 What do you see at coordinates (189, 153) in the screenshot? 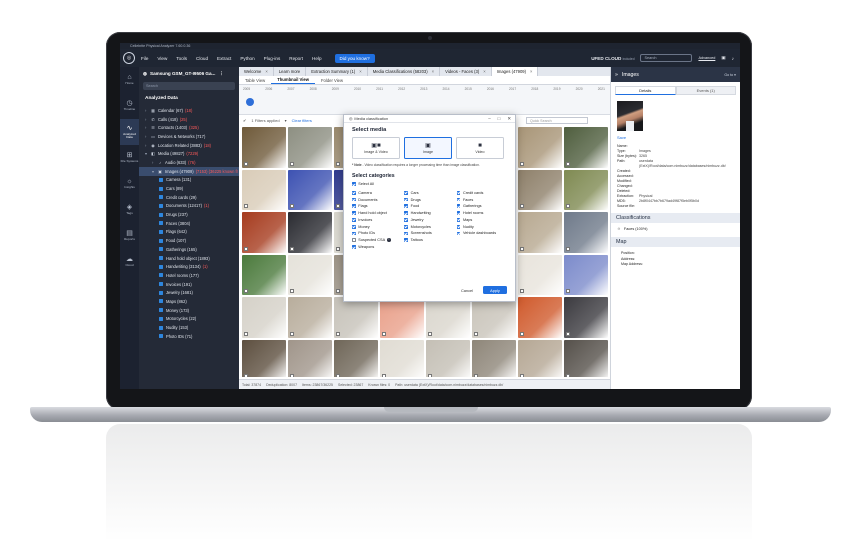
I see `tree-item: ▾ ◧ Media (49827) (7229)` at bounding box center [189, 153].